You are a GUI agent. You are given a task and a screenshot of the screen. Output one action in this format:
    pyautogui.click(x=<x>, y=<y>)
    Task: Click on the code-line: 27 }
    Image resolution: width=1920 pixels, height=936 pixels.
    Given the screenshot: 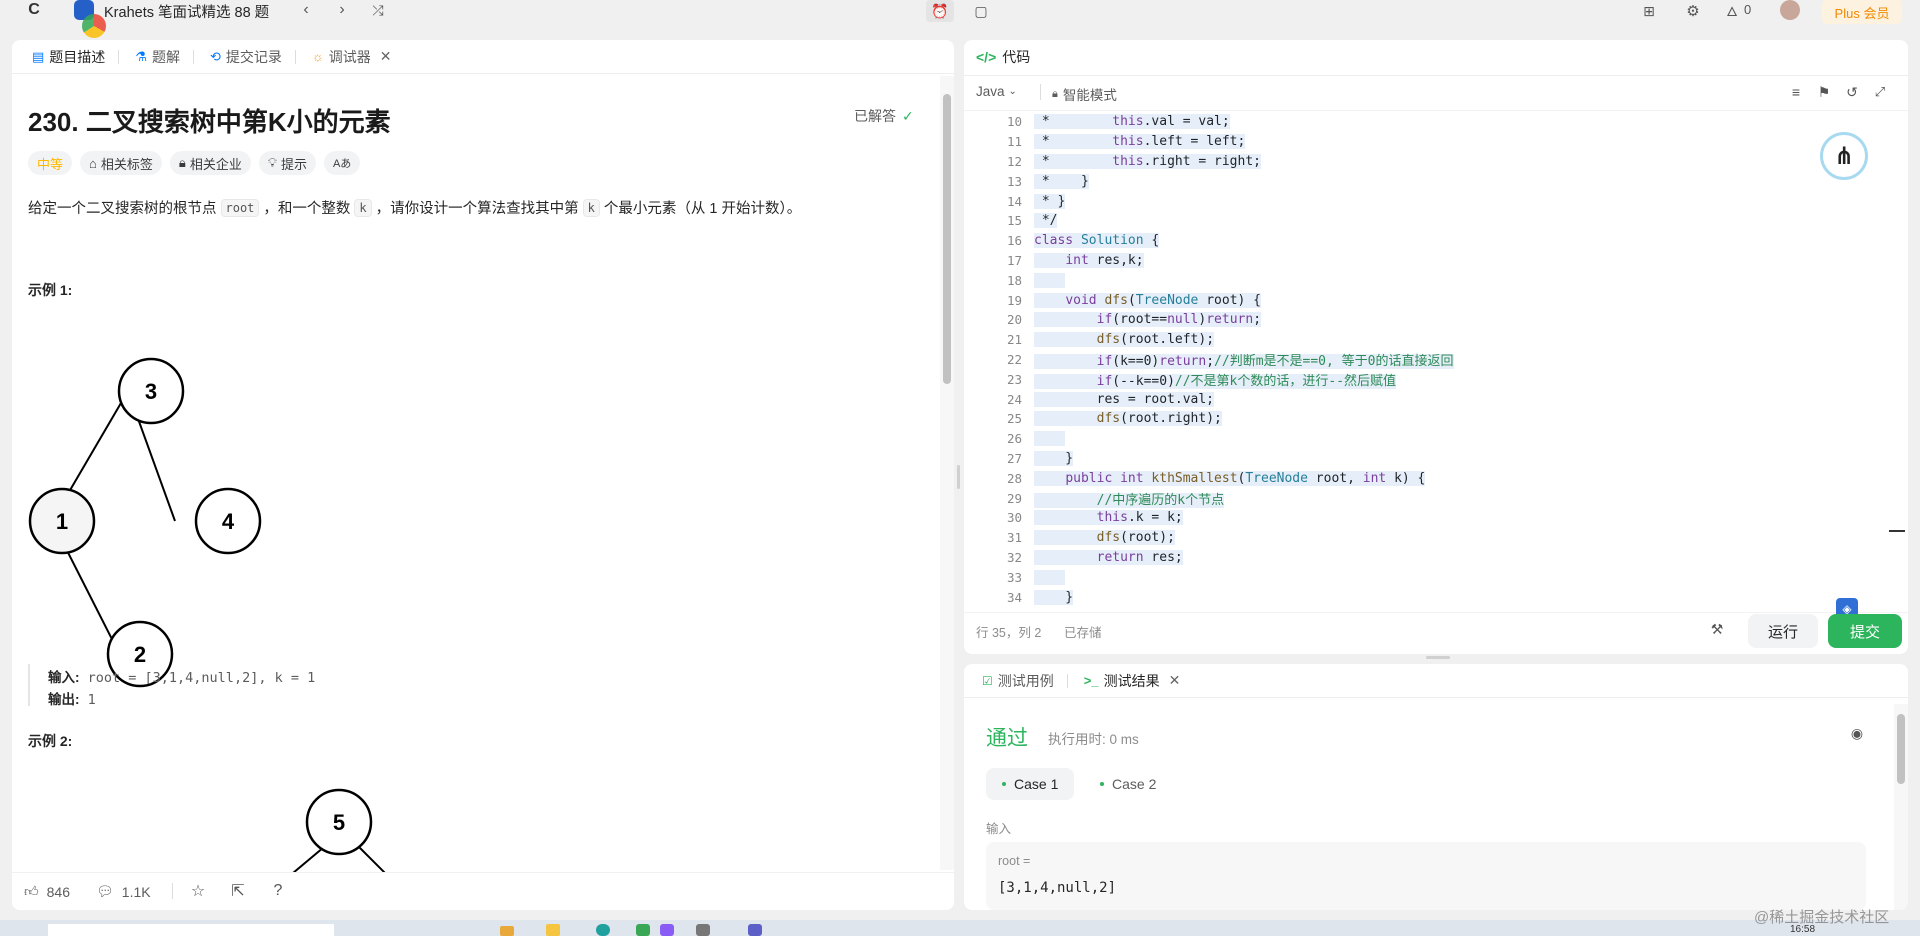 What is the action you would take?
    pyautogui.click(x=1414, y=459)
    